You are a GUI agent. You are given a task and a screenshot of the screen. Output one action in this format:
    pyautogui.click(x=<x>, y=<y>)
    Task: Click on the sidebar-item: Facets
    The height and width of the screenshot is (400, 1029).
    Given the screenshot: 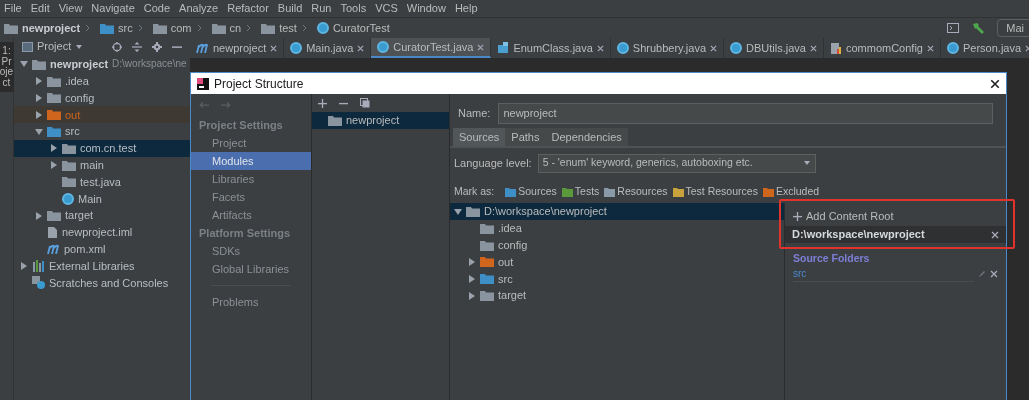 What is the action you would take?
    pyautogui.click(x=251, y=197)
    